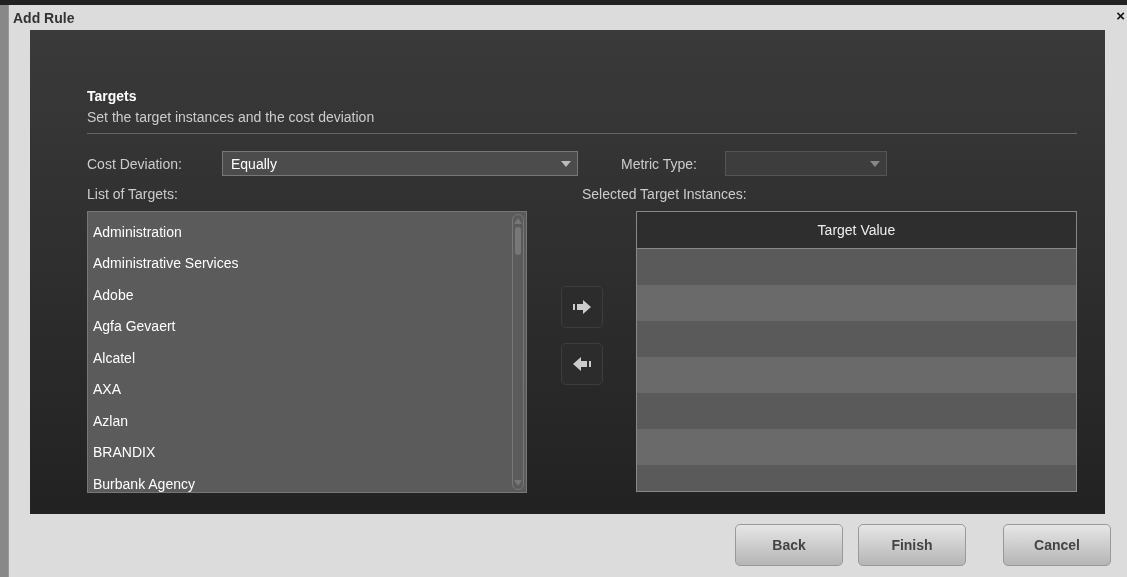 This screenshot has height=577, width=1127. I want to click on left-arrow-icon, so click(581, 364).